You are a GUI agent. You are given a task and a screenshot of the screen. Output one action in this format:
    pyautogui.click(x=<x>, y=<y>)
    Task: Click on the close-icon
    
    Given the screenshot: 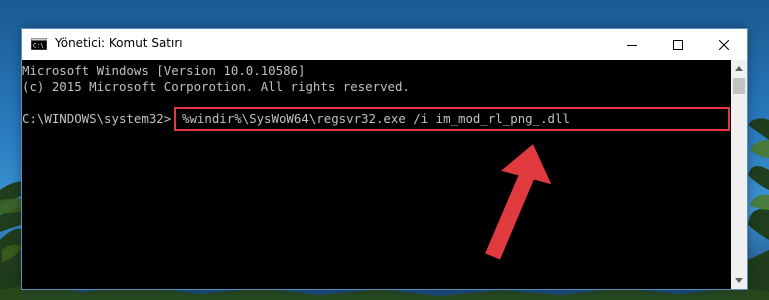 What is the action you would take?
    pyautogui.click(x=724, y=44)
    